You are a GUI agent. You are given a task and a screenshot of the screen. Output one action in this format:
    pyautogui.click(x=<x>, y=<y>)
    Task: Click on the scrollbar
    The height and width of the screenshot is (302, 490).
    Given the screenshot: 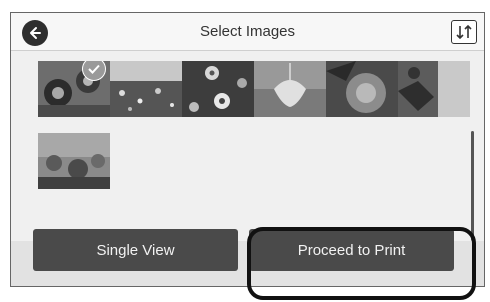 What is the action you would take?
    pyautogui.click(x=472, y=186)
    